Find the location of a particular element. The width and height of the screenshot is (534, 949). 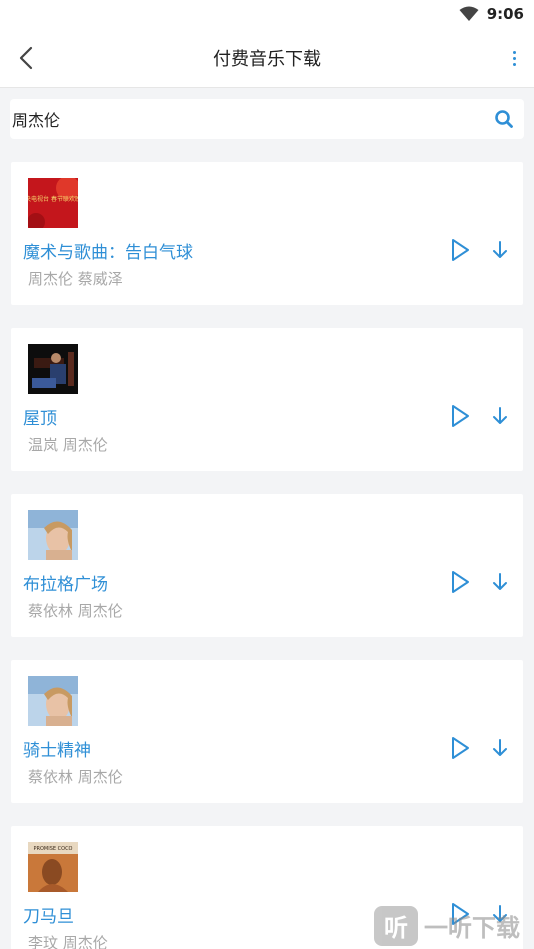

status-bar: 9:06 is located at coordinates (267, 14).